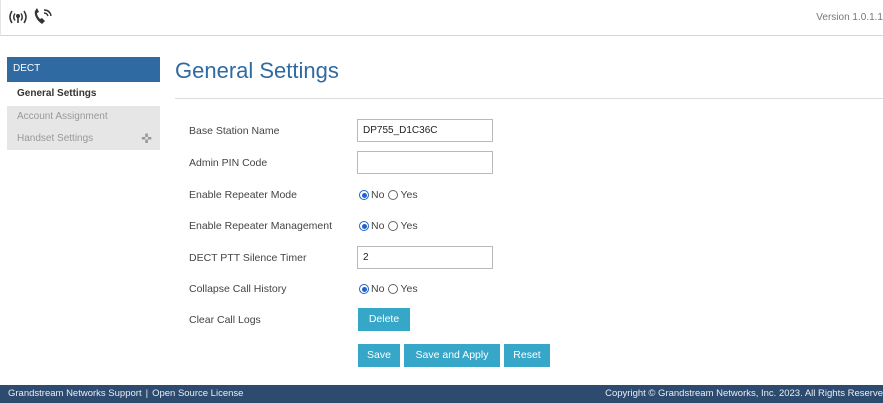  Describe the element at coordinates (228, 163) in the screenshot. I see `admin-pin-label: Admin PIN Code` at that location.